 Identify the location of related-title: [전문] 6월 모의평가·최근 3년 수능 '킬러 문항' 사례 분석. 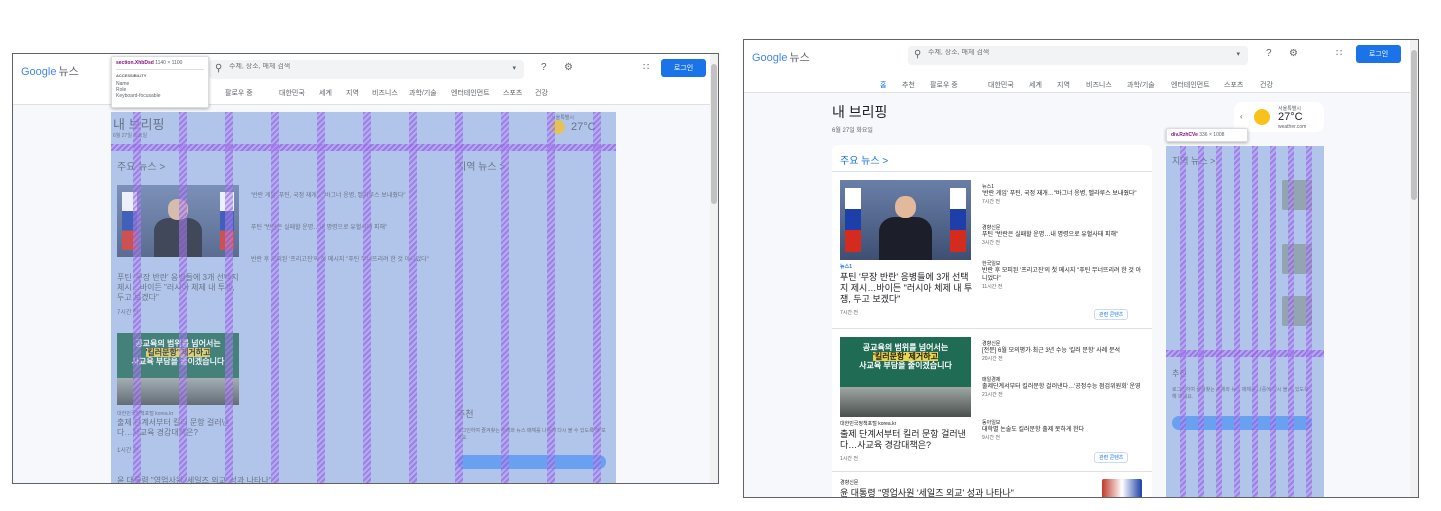
(1062, 351).